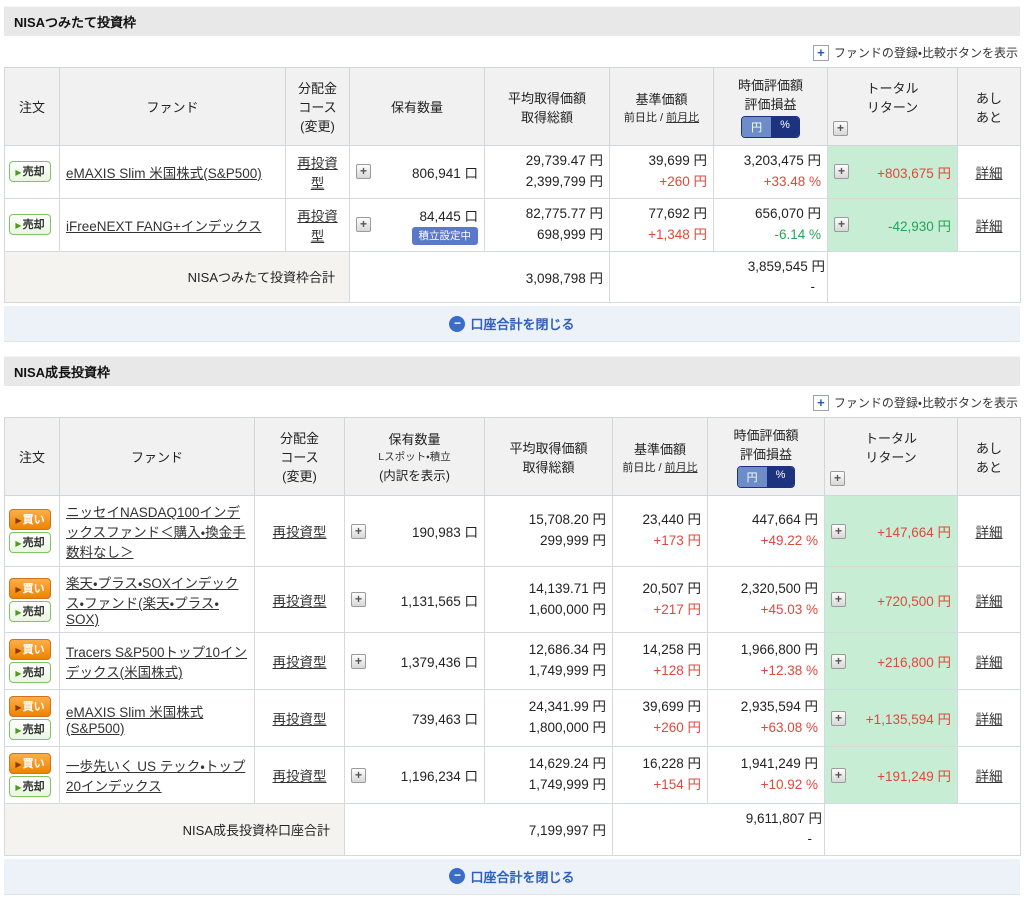  Describe the element at coordinates (548, 661) in the screenshot. I see `avg-price-cell: 12,686.34 円 1,749,999 円` at that location.